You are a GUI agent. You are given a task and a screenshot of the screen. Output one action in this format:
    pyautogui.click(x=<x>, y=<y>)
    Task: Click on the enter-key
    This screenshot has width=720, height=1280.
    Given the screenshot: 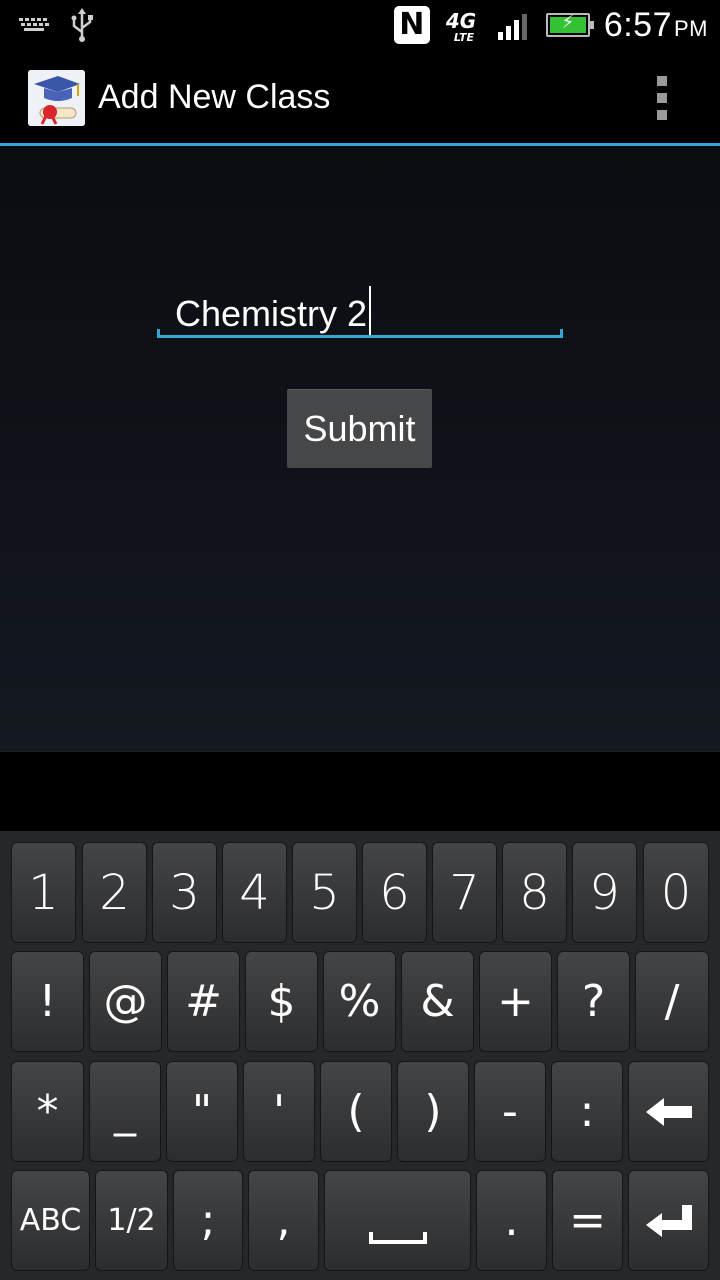 What is the action you would take?
    pyautogui.click(x=668, y=1220)
    